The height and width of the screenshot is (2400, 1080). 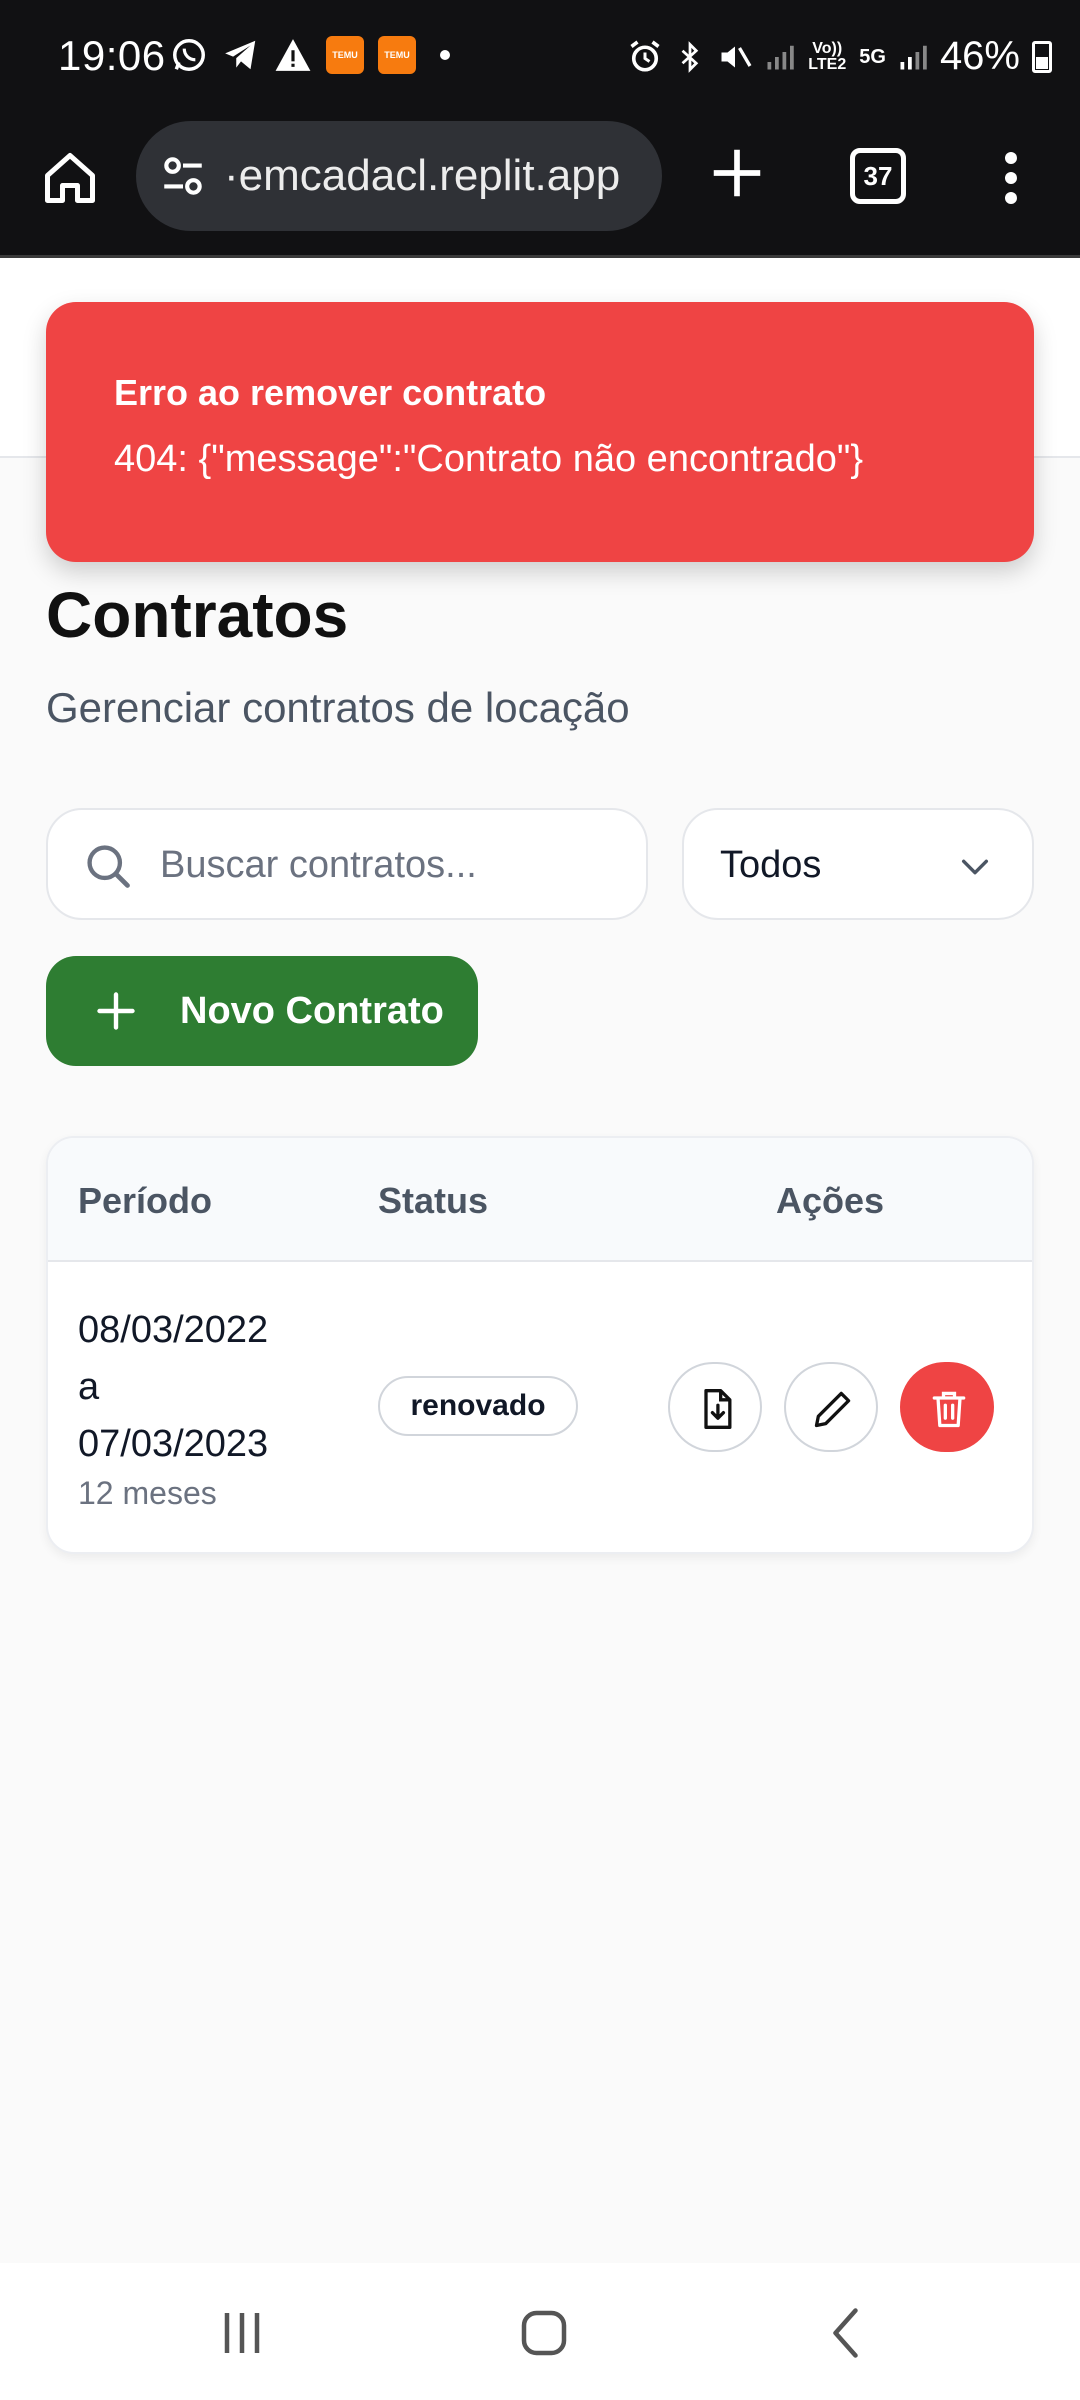 I want to click on plus-icon, so click(x=116, y=1011).